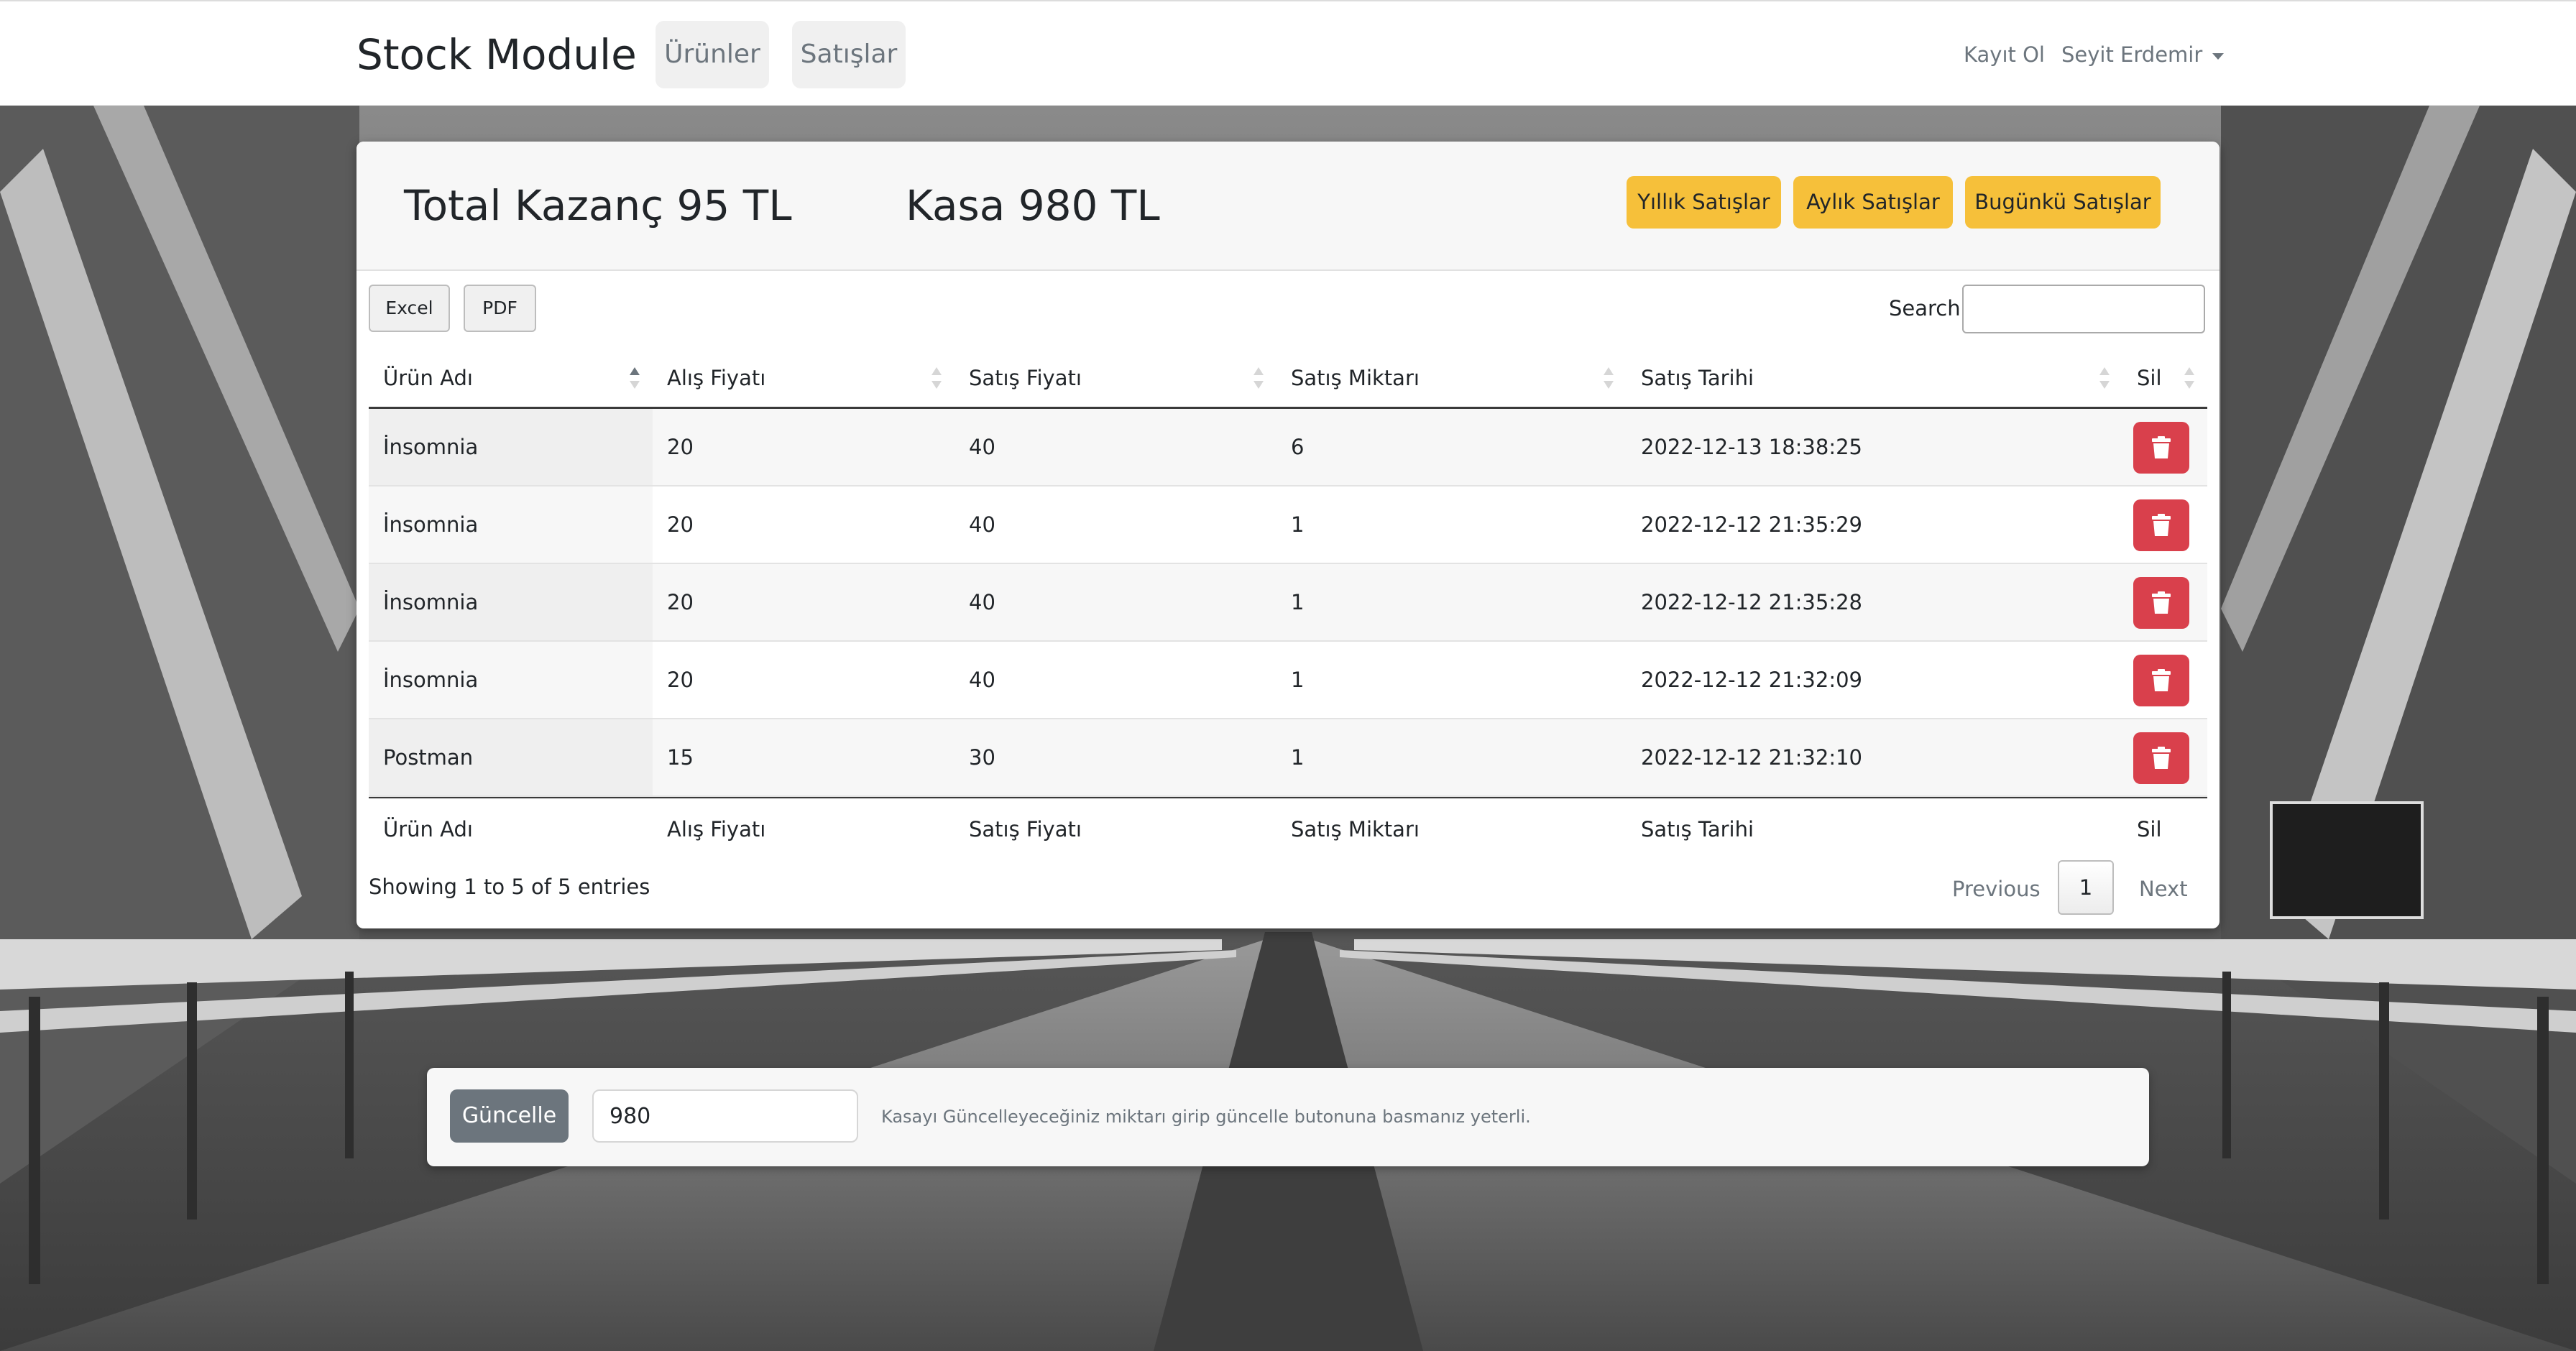 The width and height of the screenshot is (2576, 1351). What do you see at coordinates (1996, 889) in the screenshot?
I see `pagination-previous: Previous` at bounding box center [1996, 889].